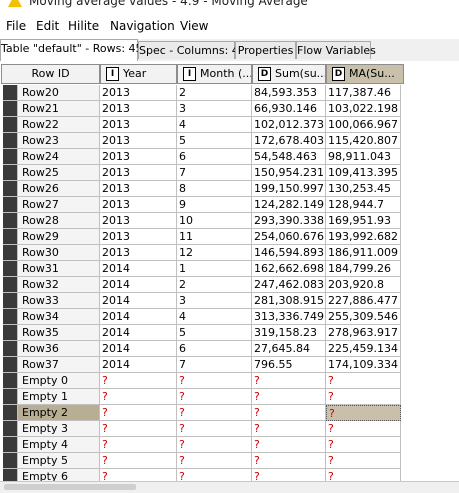  Describe the element at coordinates (58, 253) in the screenshot. I see `row-id-cell: Row30` at that location.